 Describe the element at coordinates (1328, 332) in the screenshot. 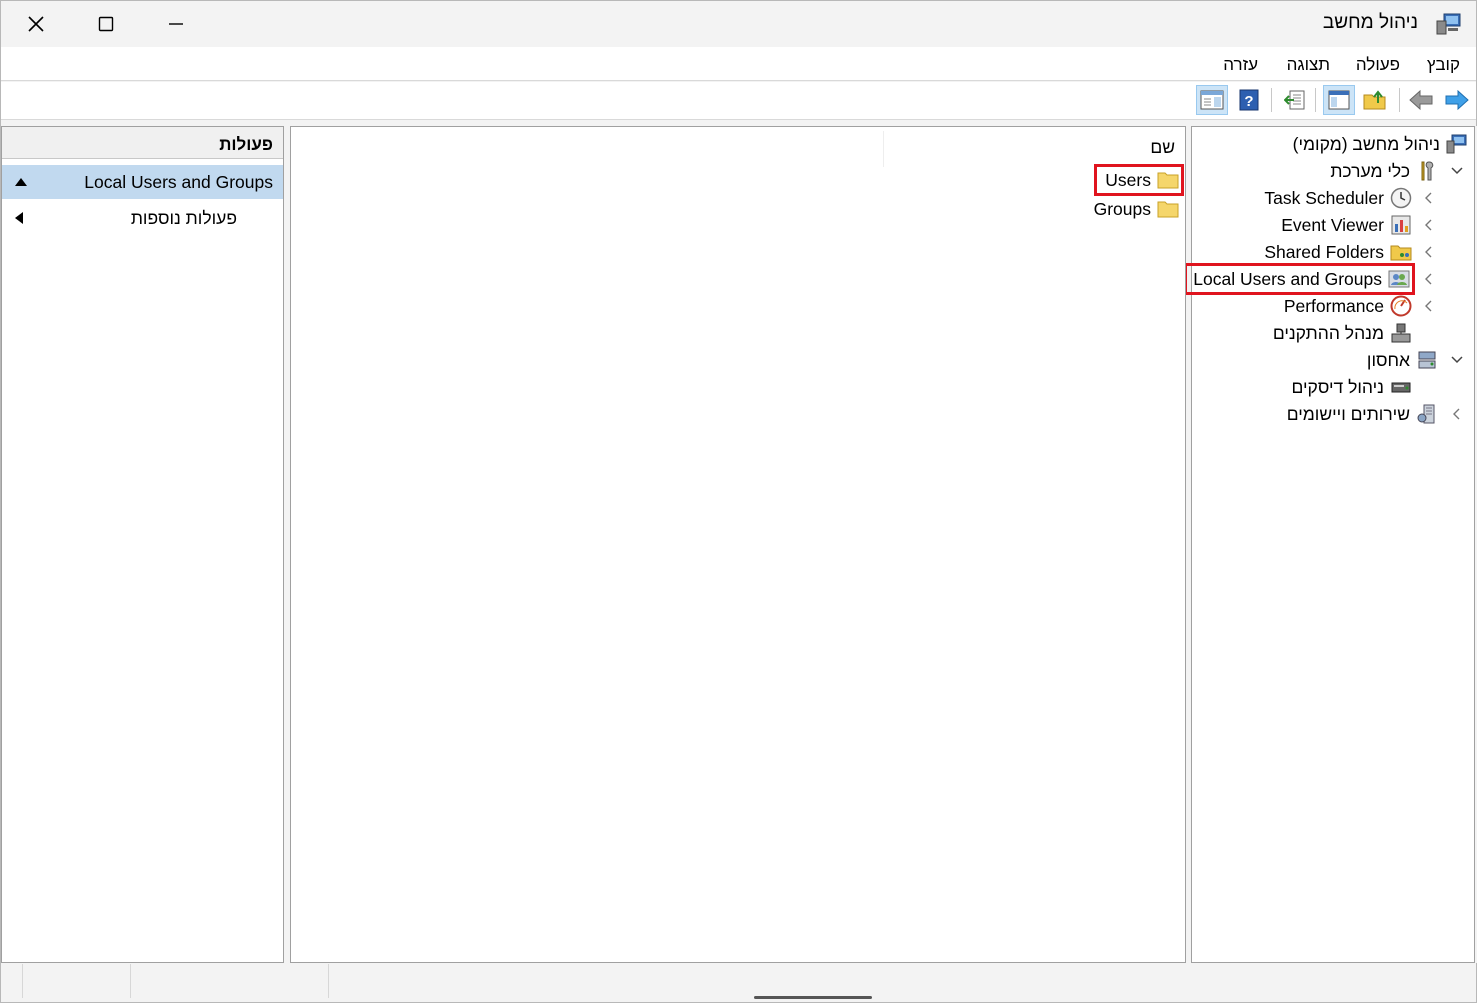

I see `tree-label: מנהל ההתקנים` at that location.